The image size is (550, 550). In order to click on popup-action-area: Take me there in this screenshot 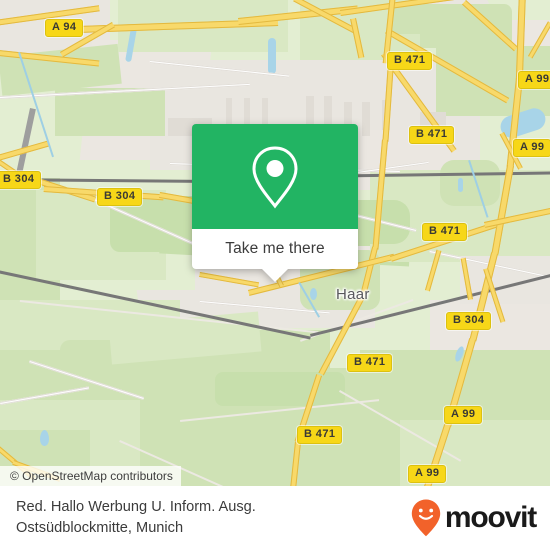, I will do `click(275, 255)`.